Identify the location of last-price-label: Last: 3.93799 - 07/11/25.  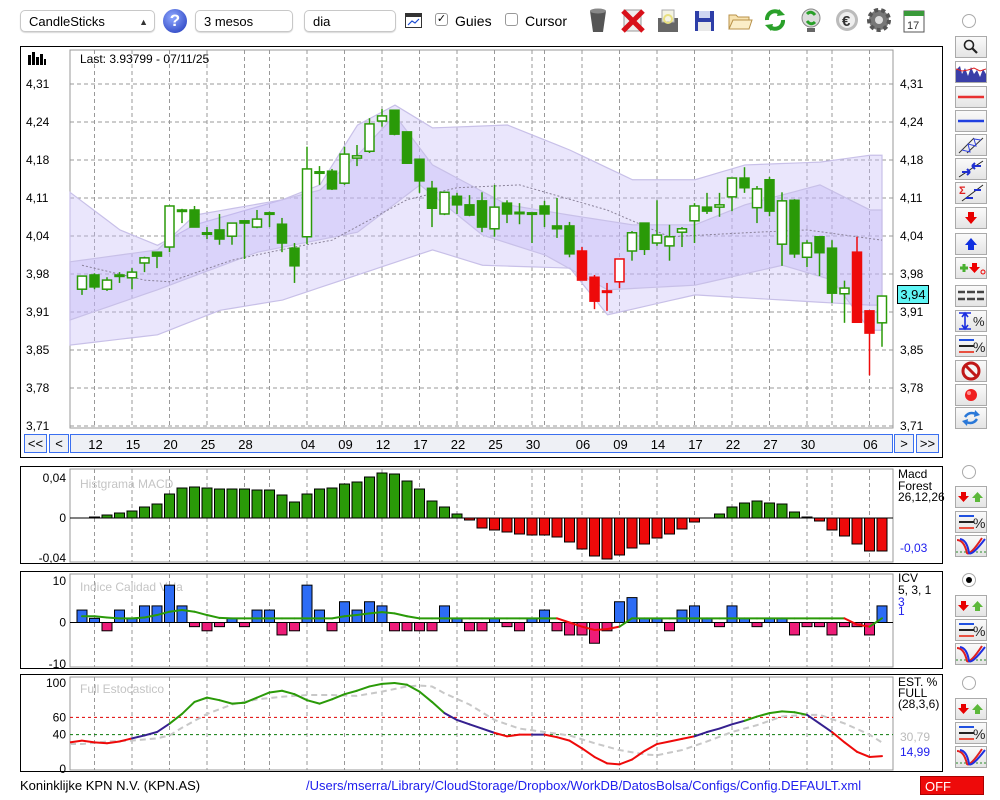
(145, 59).